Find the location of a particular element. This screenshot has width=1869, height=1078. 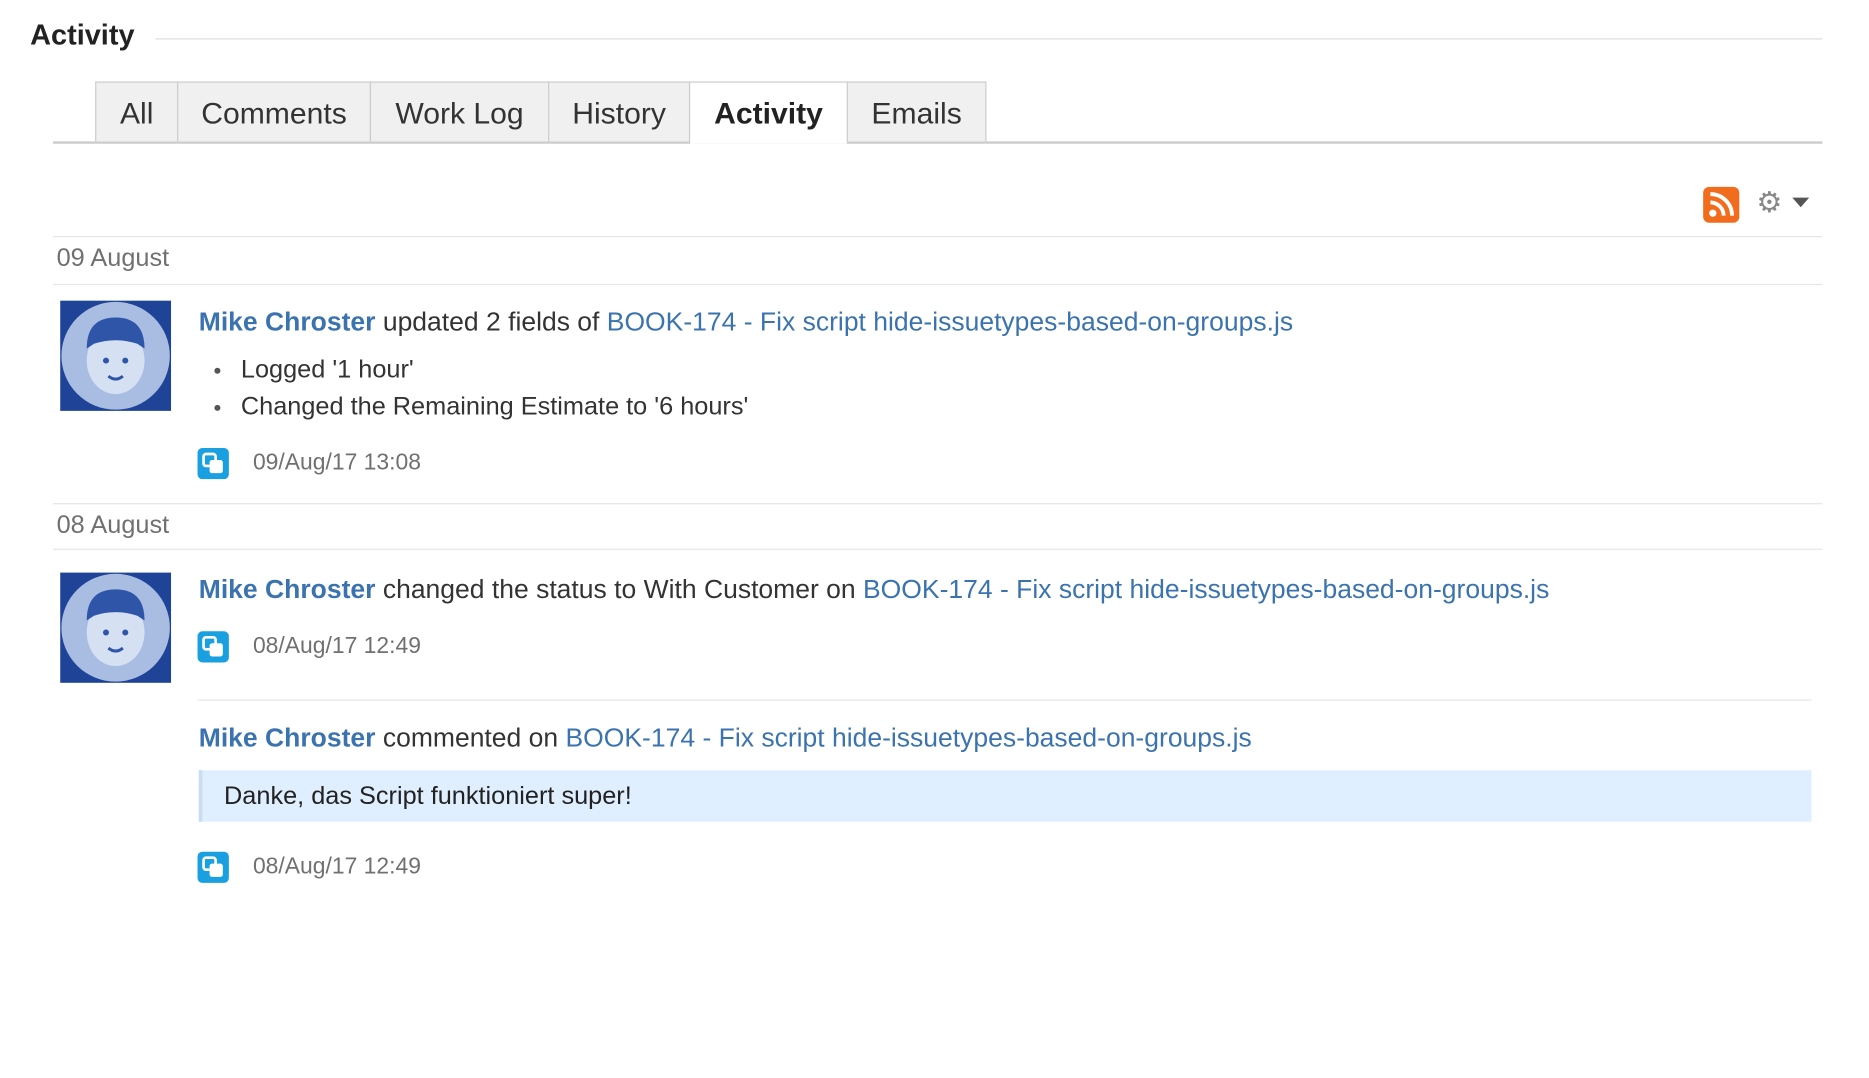

activity-section-header: Activity is located at coordinates (926, 36).